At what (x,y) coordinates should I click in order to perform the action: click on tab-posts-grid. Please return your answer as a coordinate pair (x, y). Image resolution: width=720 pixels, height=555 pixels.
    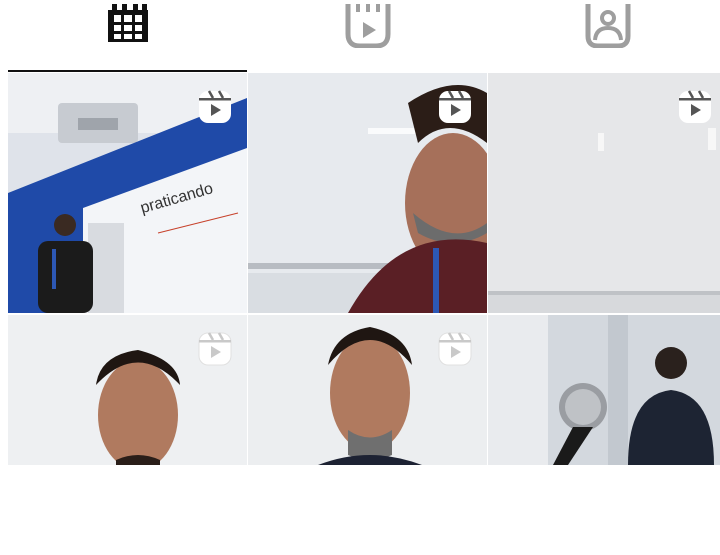
    Looking at the image, I should click on (128, 36).